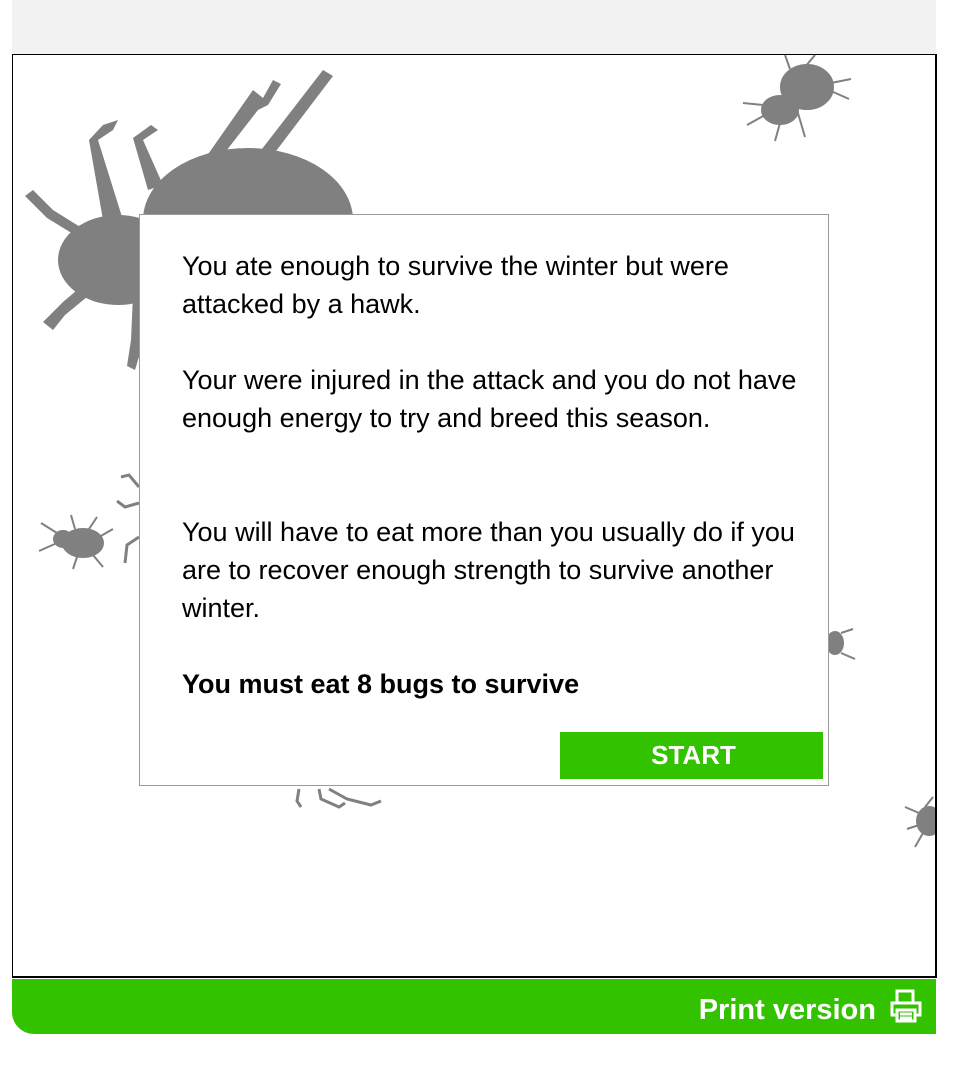  I want to click on top-band, so click(474, 27).